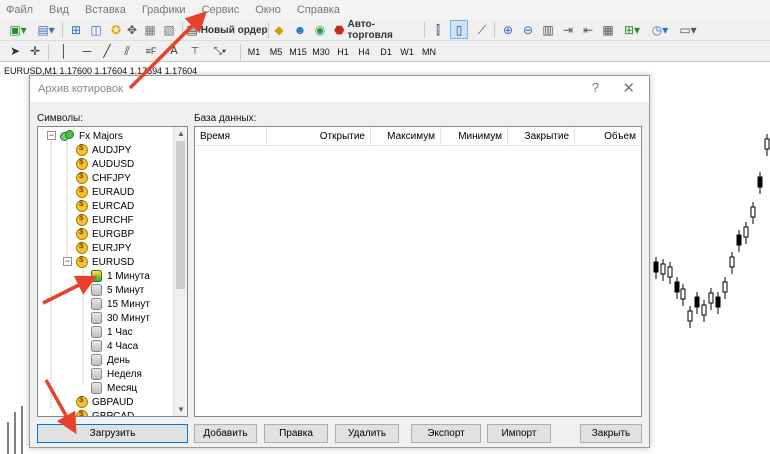 The image size is (770, 454). What do you see at coordinates (105, 164) in the screenshot?
I see `tree-symbol-audusd: AUDUSD` at bounding box center [105, 164].